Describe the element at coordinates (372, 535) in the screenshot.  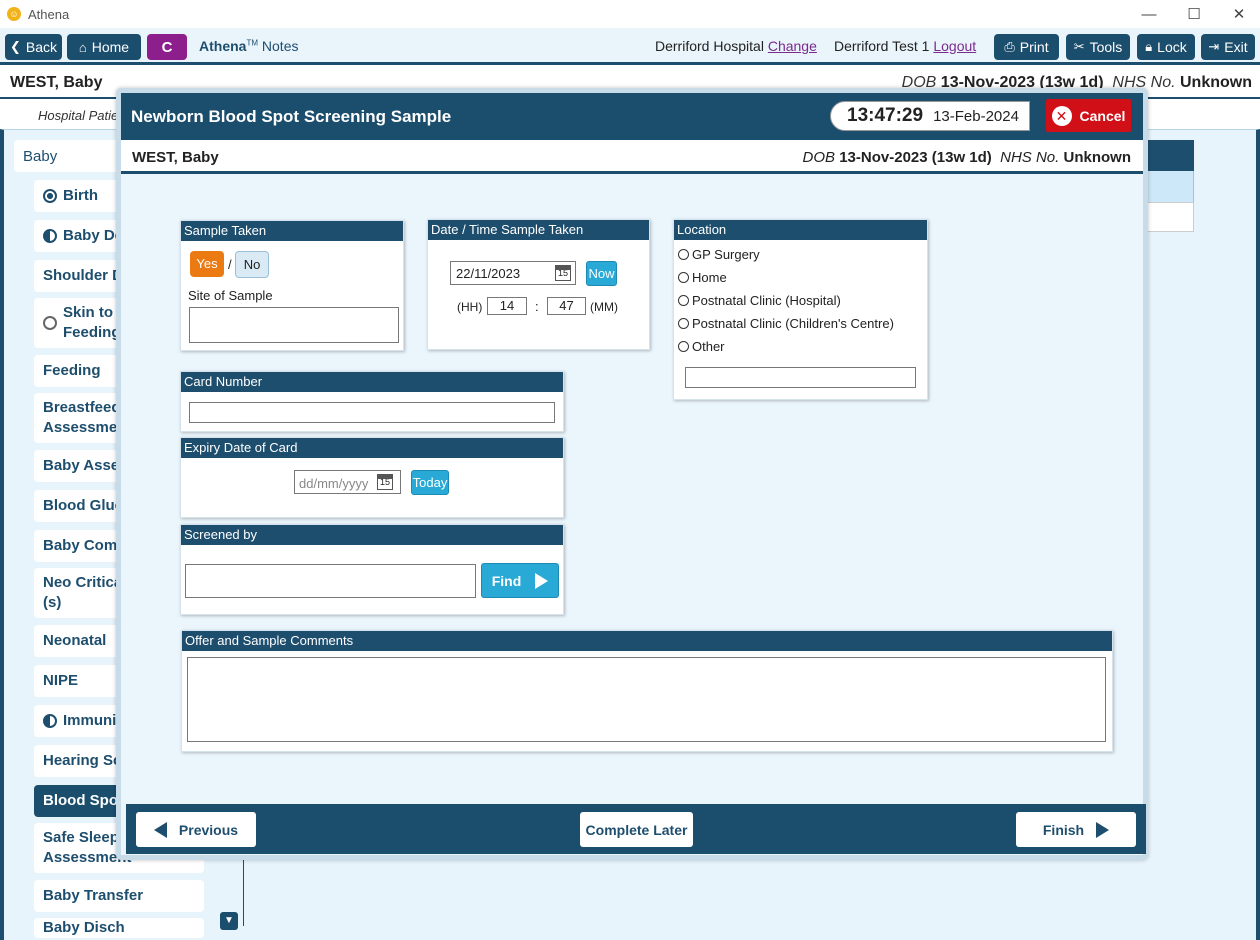
I see `screened-by-title: Screened by` at that location.